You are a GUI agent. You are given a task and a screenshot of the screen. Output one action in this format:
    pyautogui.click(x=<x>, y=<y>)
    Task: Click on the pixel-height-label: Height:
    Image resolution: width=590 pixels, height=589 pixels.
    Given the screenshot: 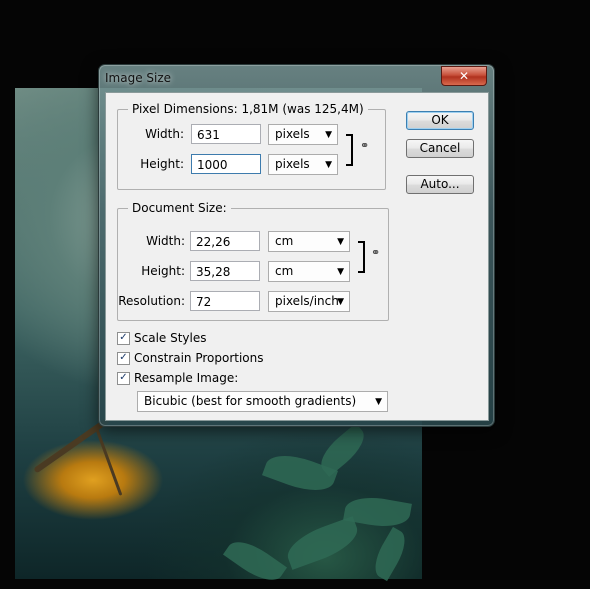 What is the action you would take?
    pyautogui.click(x=162, y=164)
    